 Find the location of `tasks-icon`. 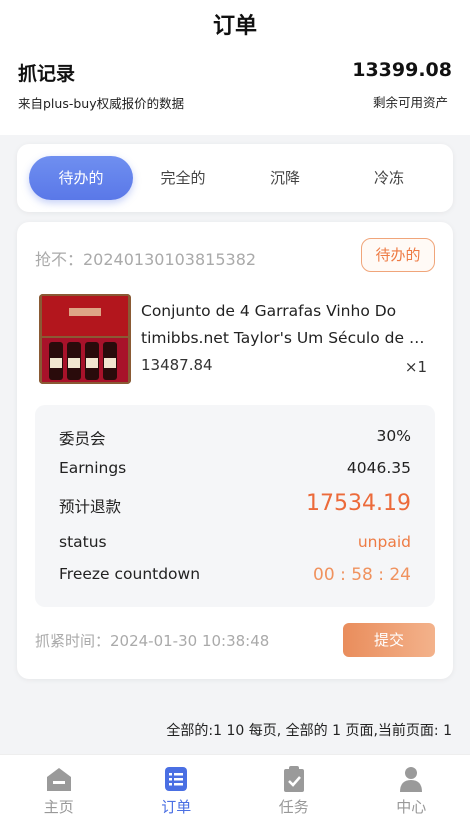

tasks-icon is located at coordinates (293, 779).